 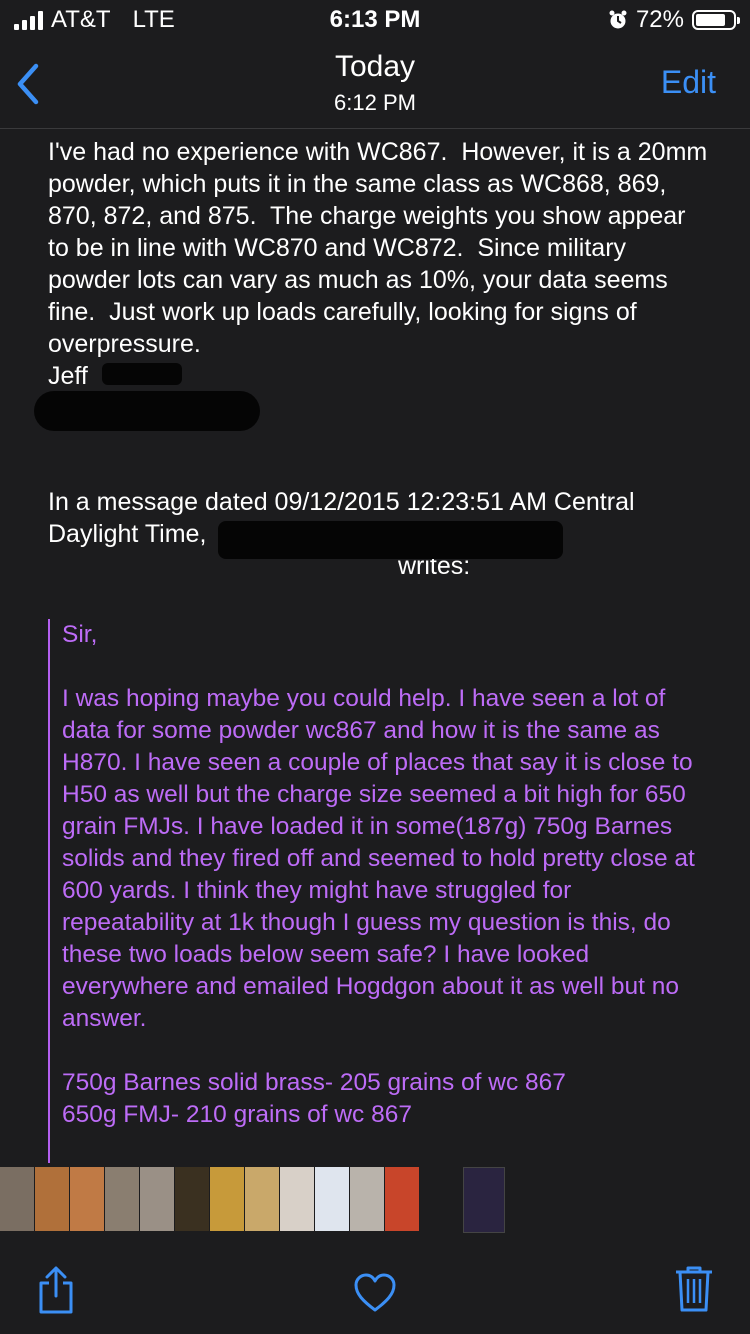 I want to click on favorite-button, so click(x=375, y=1295).